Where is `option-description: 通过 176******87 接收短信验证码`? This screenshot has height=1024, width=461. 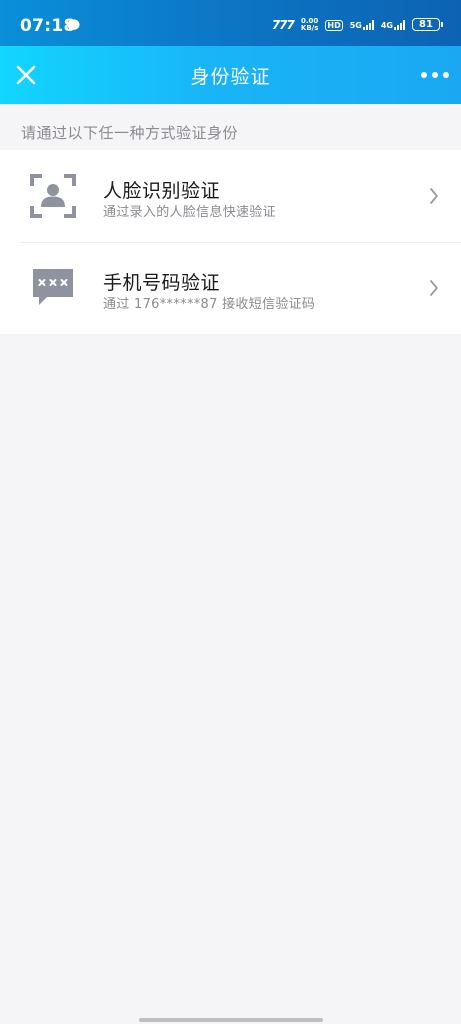
option-description: 通过 176******87 接收短信验证码 is located at coordinates (209, 304).